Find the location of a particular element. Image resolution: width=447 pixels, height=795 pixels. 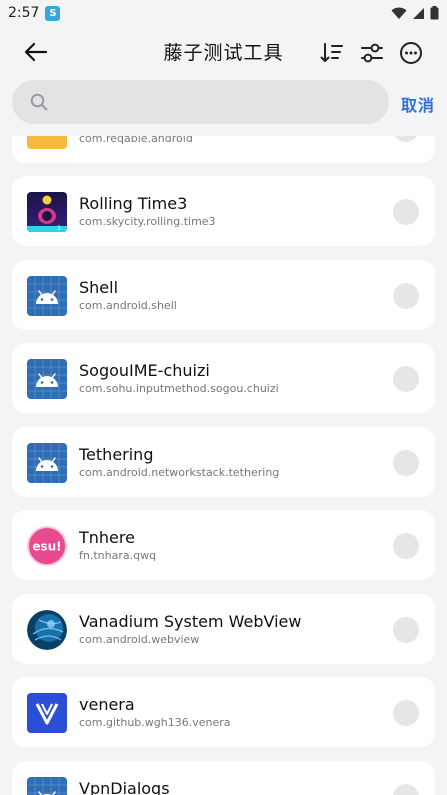

status-time: 2:57 is located at coordinates (24, 13).